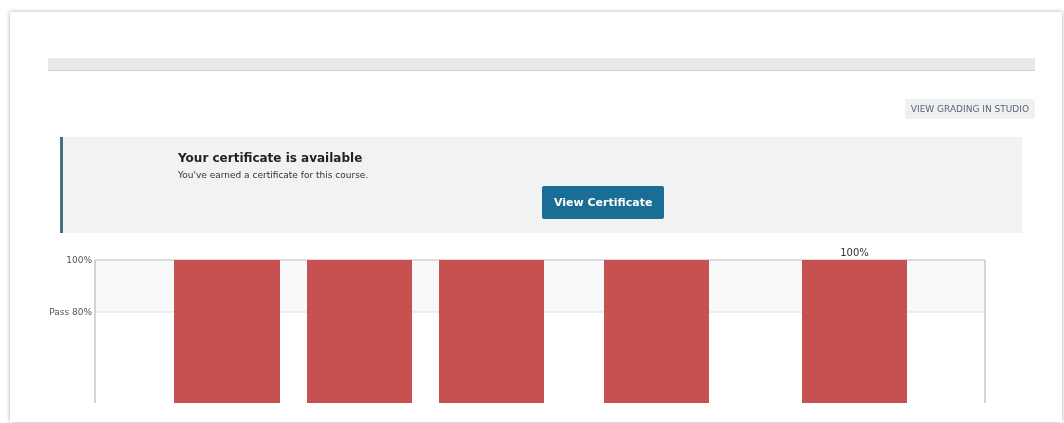 Image resolution: width=1064 pixels, height=423 pixels. I want to click on banner-message: You've earned a certificate for this course., so click(273, 175).